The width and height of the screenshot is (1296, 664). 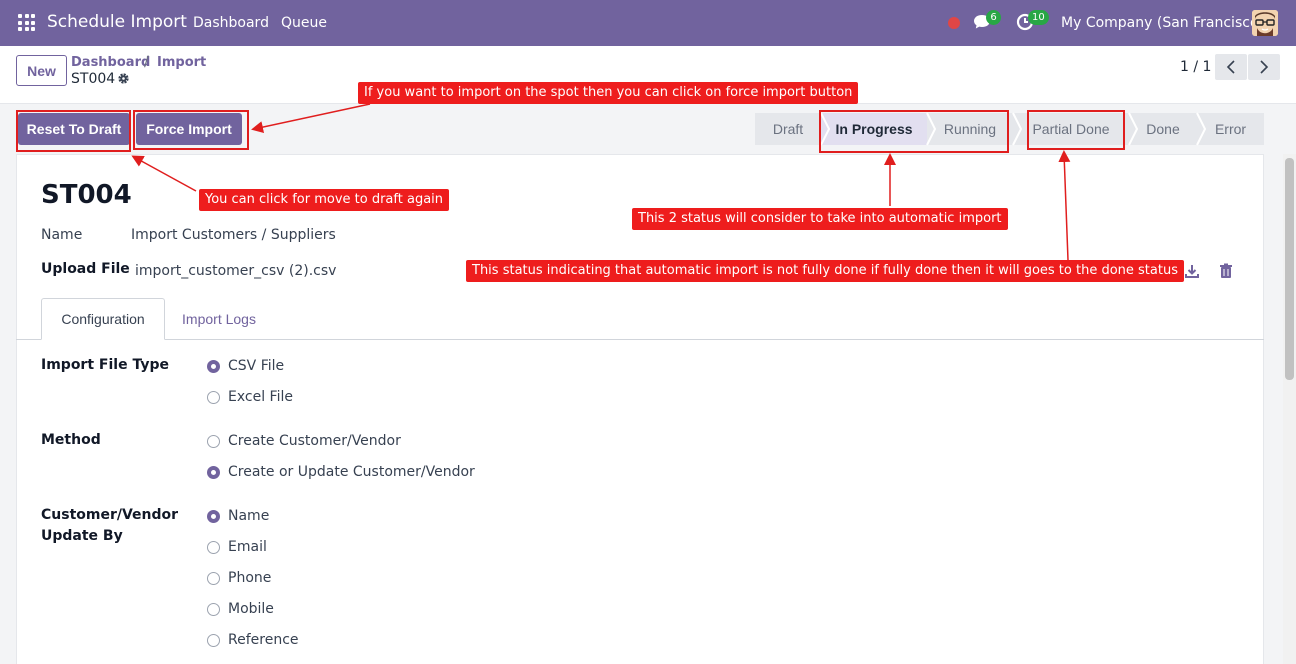 I want to click on nav-queue: Queue, so click(x=304, y=23).